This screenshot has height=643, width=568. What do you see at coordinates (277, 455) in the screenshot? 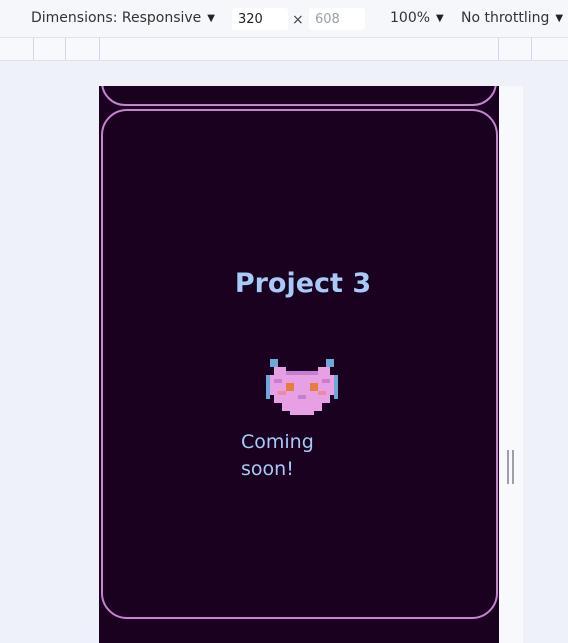
I see `project-description: Coming soon!` at bounding box center [277, 455].